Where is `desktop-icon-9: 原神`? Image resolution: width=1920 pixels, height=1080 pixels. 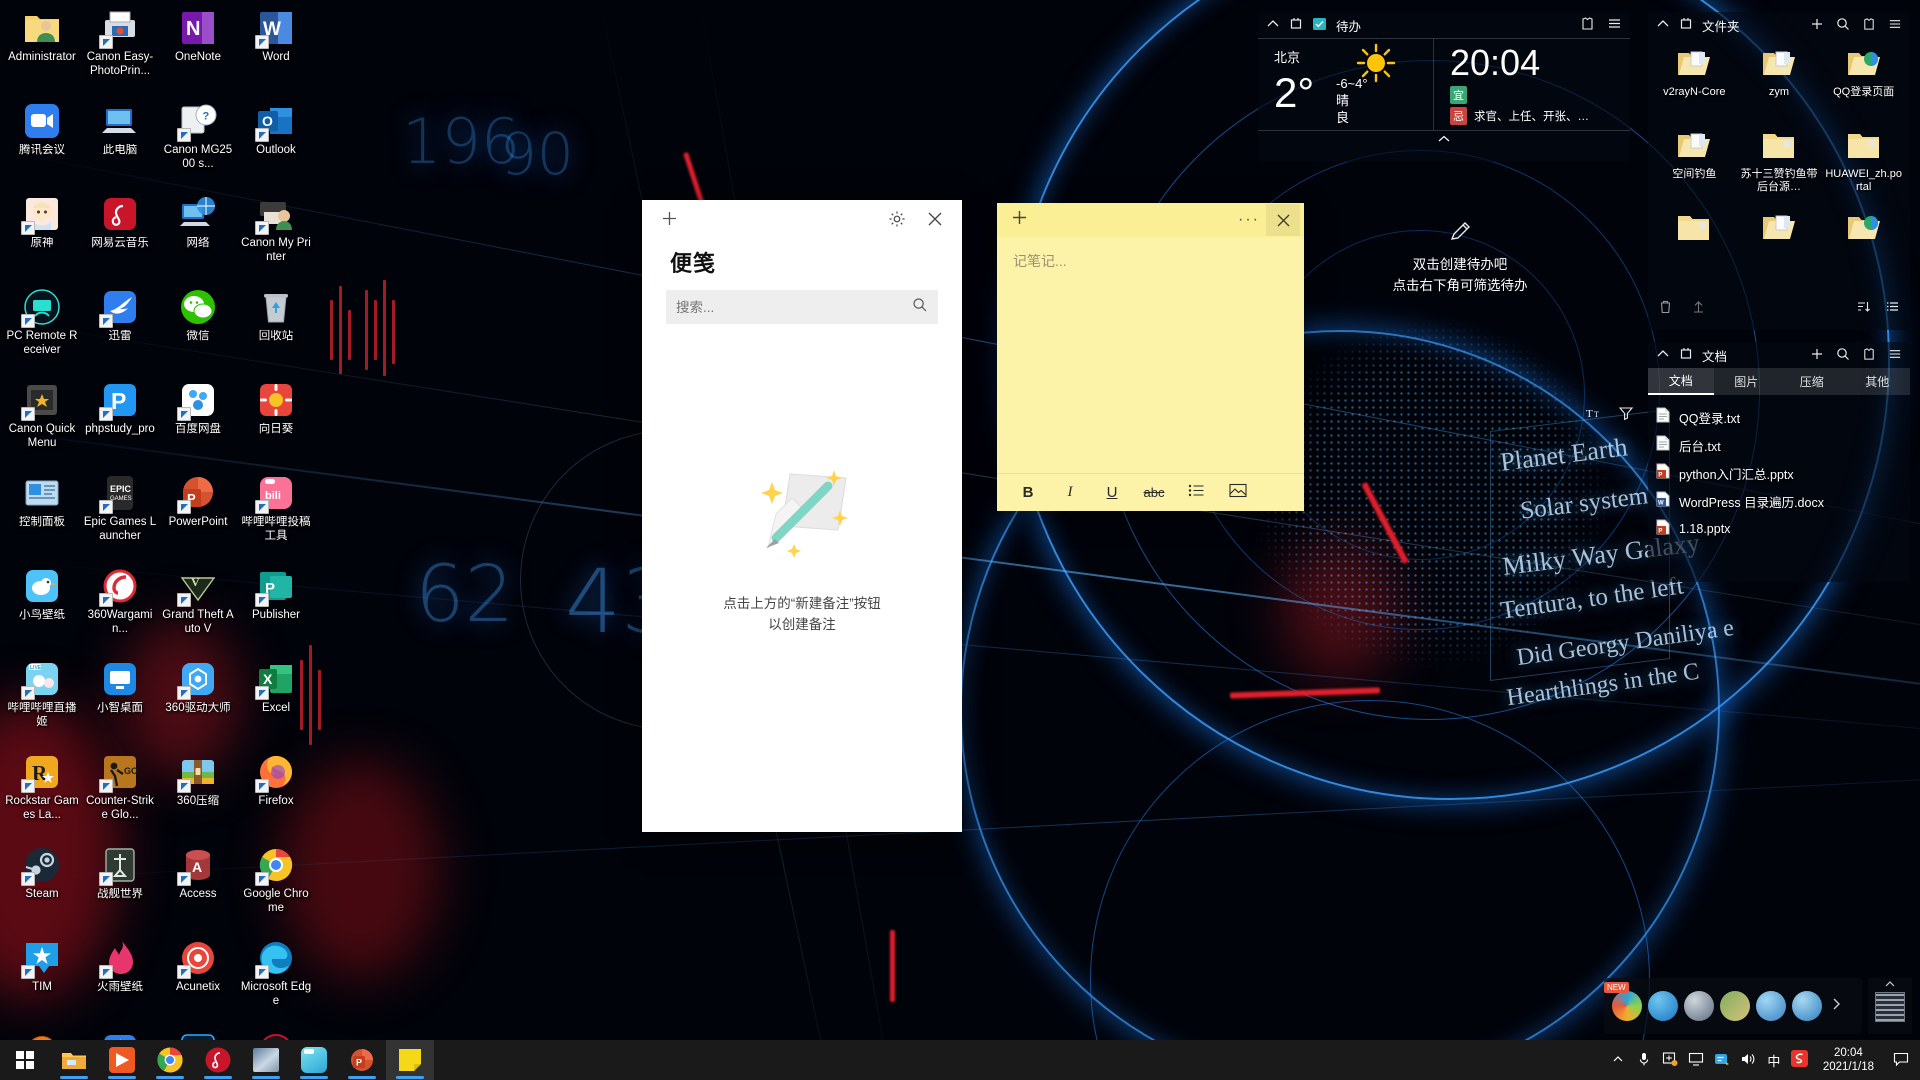 desktop-icon-9: 原神 is located at coordinates (42, 236).